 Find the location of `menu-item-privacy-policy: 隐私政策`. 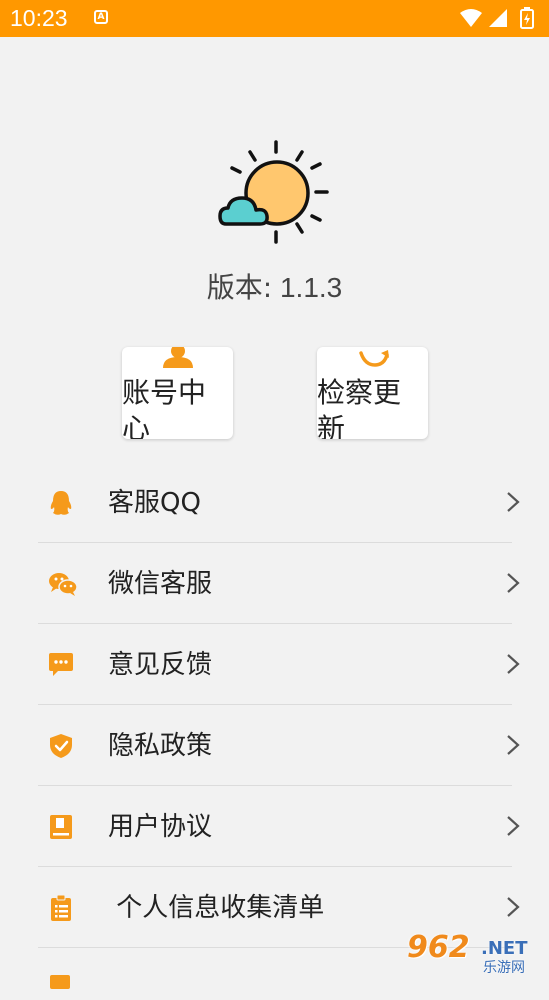

menu-item-privacy-policy: 隐私政策 is located at coordinates (279, 745).